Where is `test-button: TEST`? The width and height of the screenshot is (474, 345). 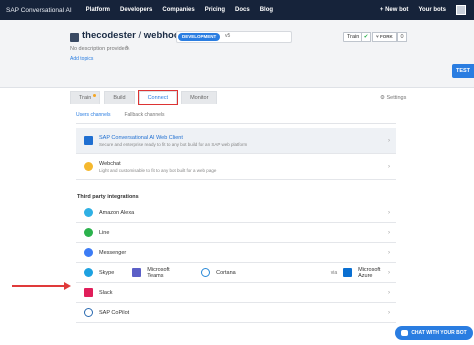 test-button: TEST is located at coordinates (463, 71).